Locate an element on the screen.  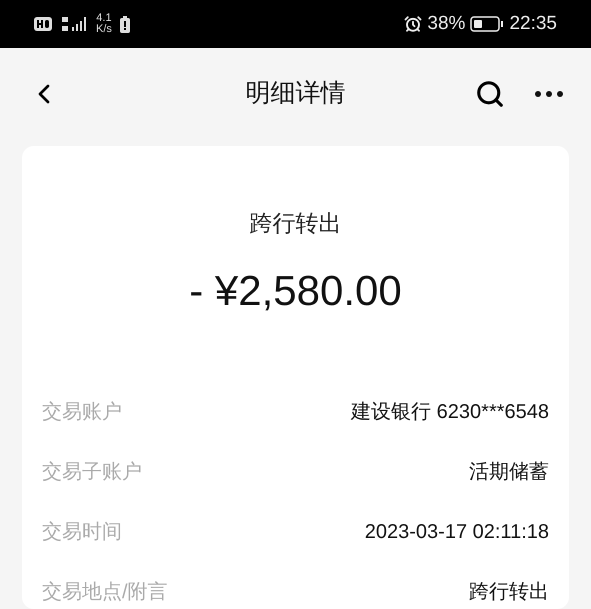
signal-icon is located at coordinates (74, 24).